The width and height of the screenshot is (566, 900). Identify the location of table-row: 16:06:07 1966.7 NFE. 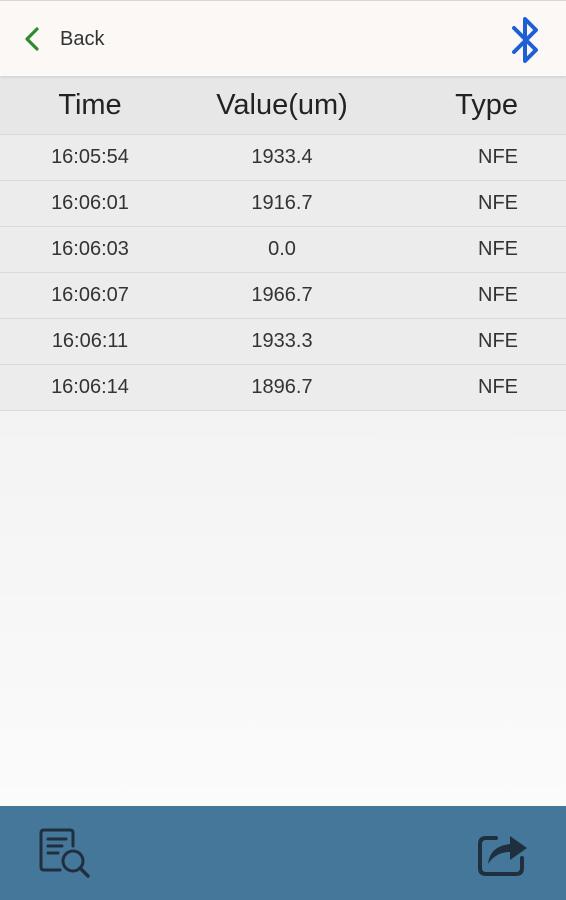
(283, 296).